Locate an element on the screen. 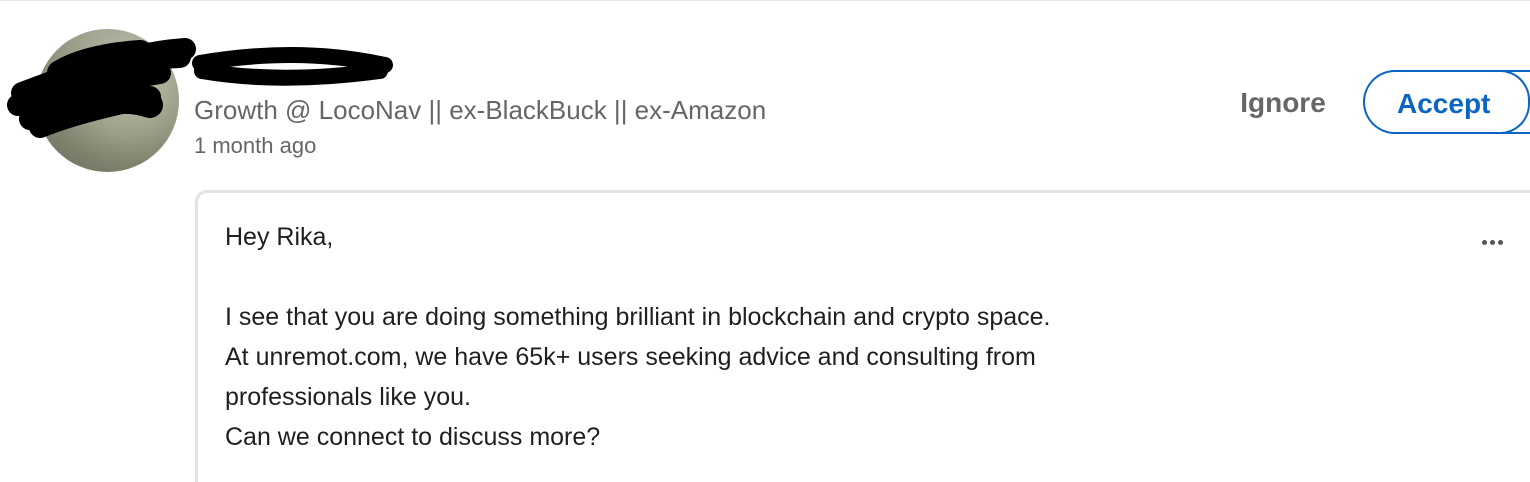  more-horizontal-icon is located at coordinates (1492, 240).